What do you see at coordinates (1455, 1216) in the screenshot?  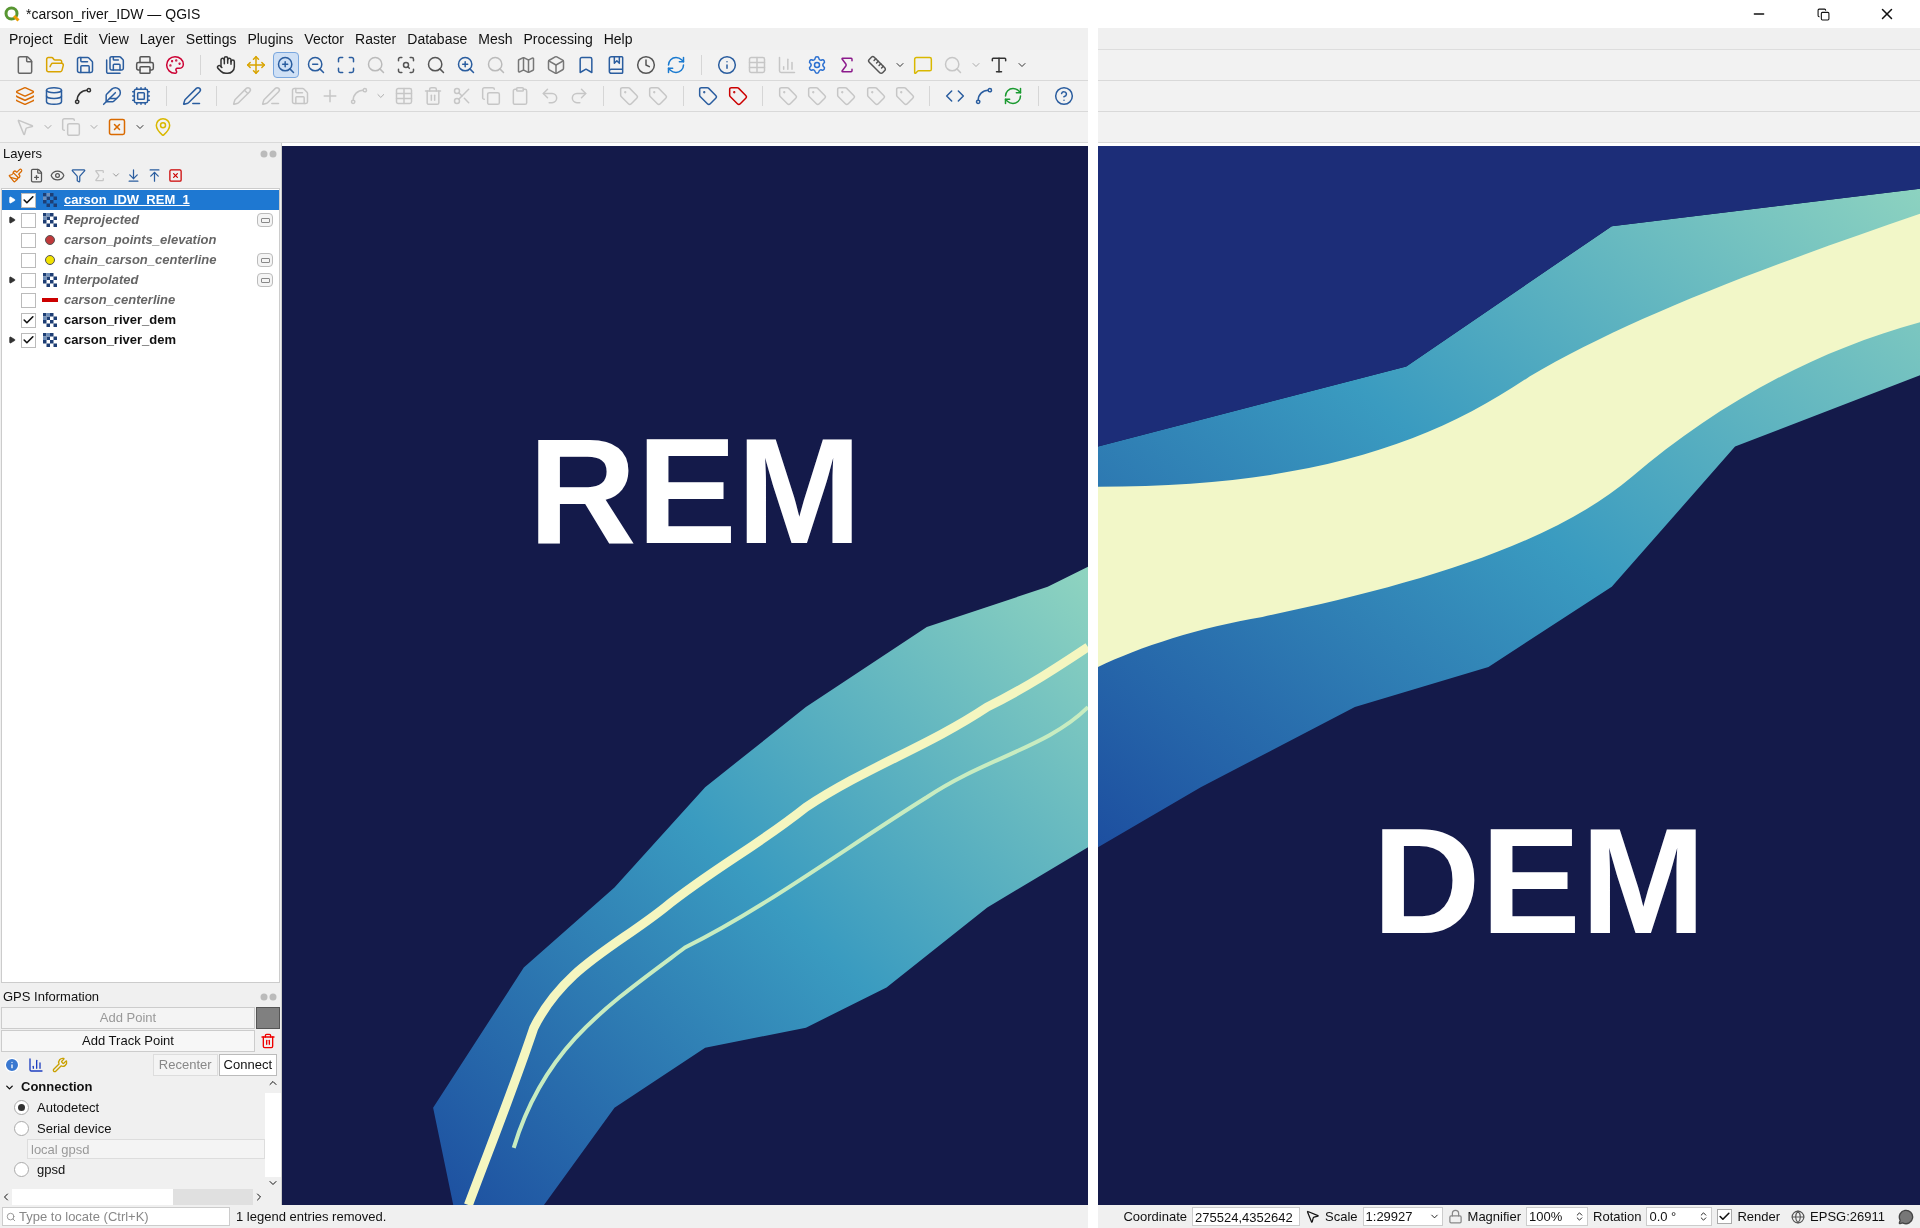 I see `lock-icon` at bounding box center [1455, 1216].